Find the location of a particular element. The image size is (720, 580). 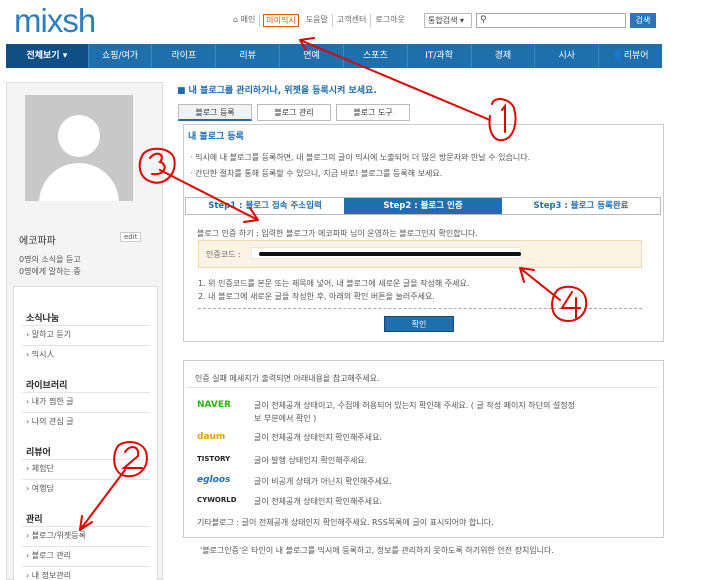

sidebar-item-interests-label: 나의 관심 글 is located at coordinates (52, 421).